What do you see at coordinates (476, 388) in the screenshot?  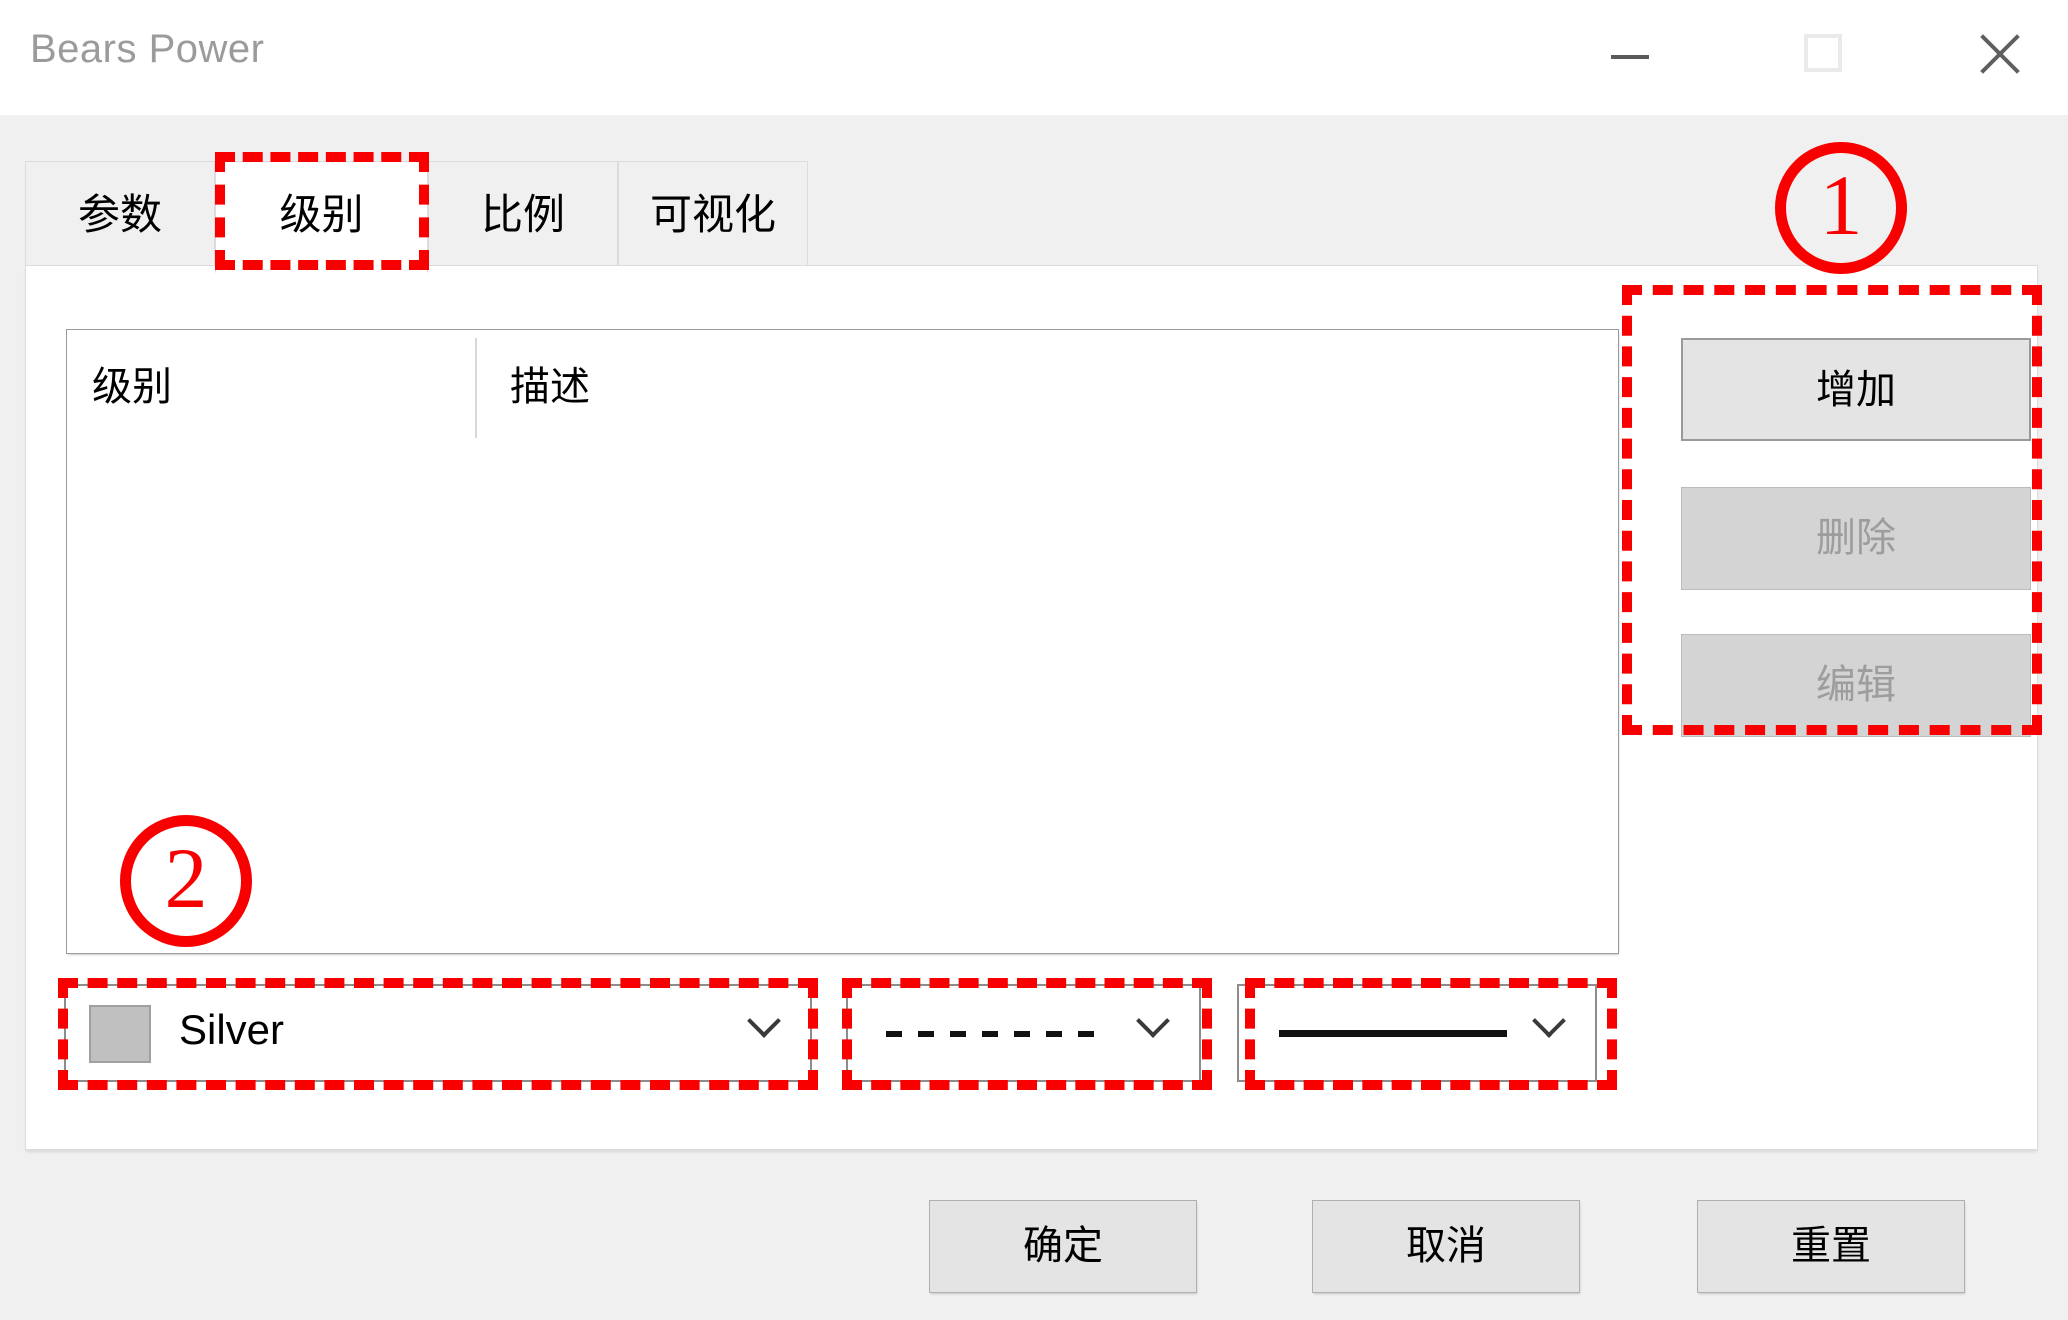 I see `column-divider` at bounding box center [476, 388].